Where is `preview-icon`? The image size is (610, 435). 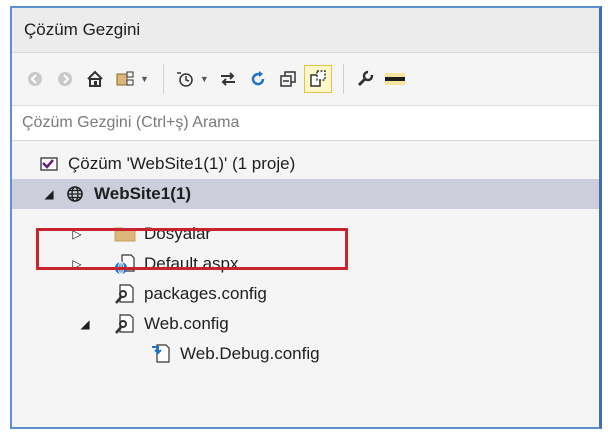 preview-icon is located at coordinates (395, 79).